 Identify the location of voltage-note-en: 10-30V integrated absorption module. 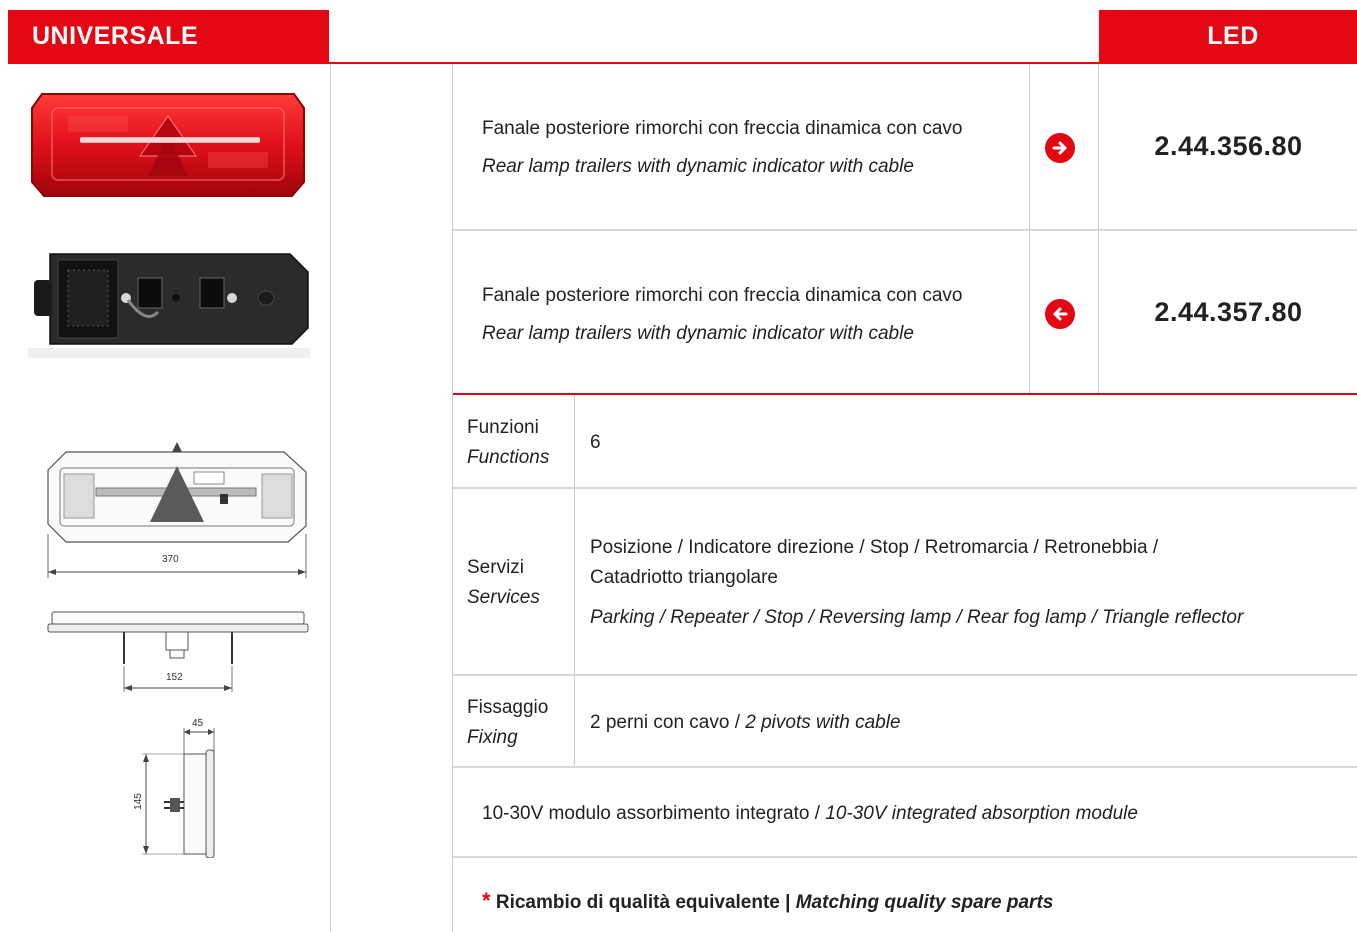
(981, 813).